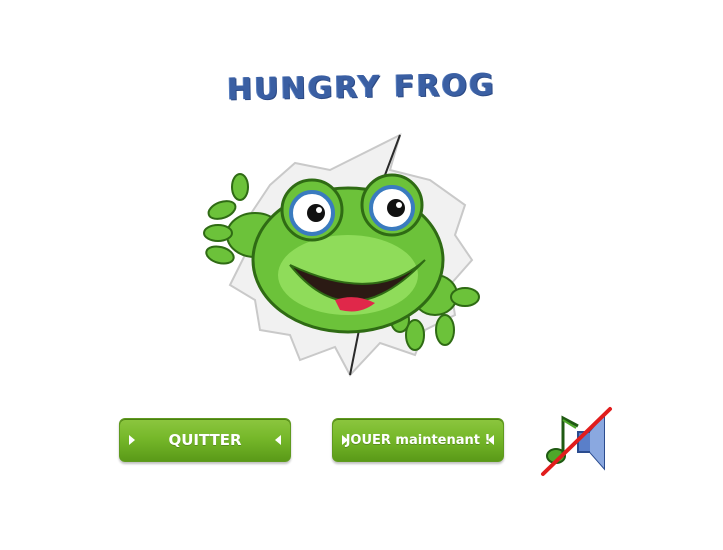 The height and width of the screenshot is (550, 723). Describe the element at coordinates (576, 441) in the screenshot. I see `sound-muted-icon` at that location.